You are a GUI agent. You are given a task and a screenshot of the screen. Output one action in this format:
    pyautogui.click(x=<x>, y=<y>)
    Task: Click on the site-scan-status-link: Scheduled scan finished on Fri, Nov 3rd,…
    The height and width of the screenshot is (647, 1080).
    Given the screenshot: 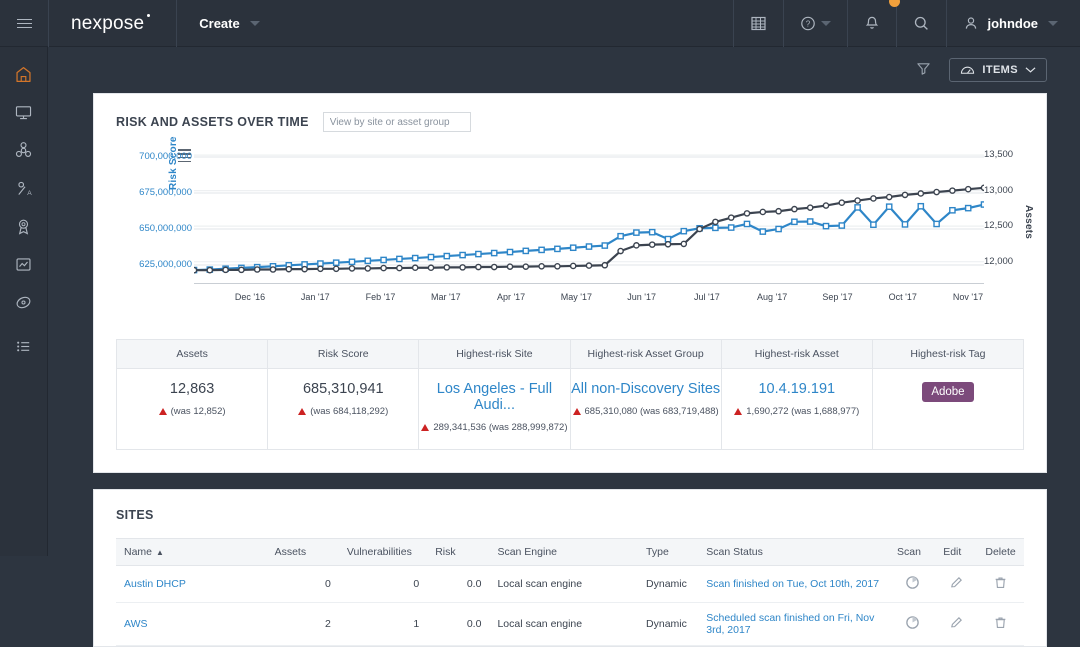 What is the action you would take?
    pyautogui.click(x=794, y=624)
    